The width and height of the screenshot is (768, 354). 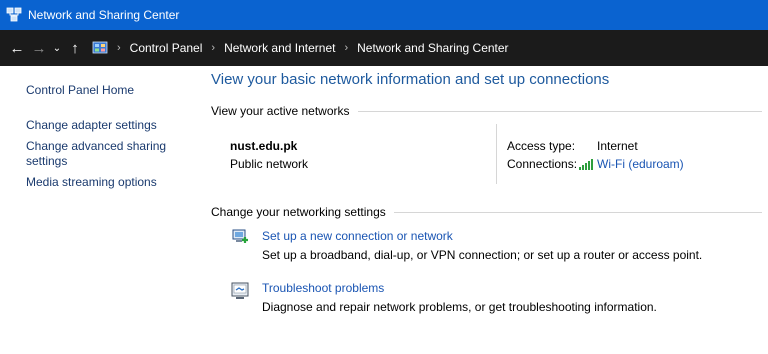 What do you see at coordinates (57, 48) in the screenshot?
I see `recent-locations-button: ⌄` at bounding box center [57, 48].